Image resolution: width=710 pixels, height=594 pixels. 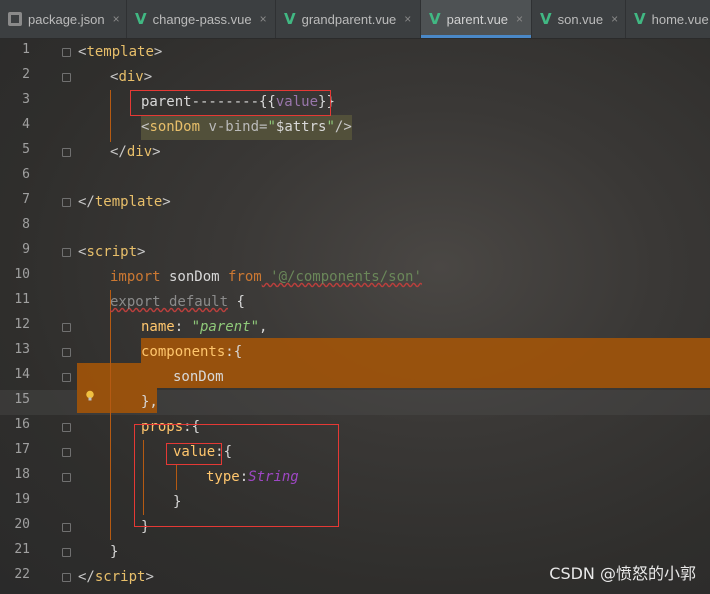 What do you see at coordinates (22, 374) in the screenshot?
I see `line-number: 14` at bounding box center [22, 374].